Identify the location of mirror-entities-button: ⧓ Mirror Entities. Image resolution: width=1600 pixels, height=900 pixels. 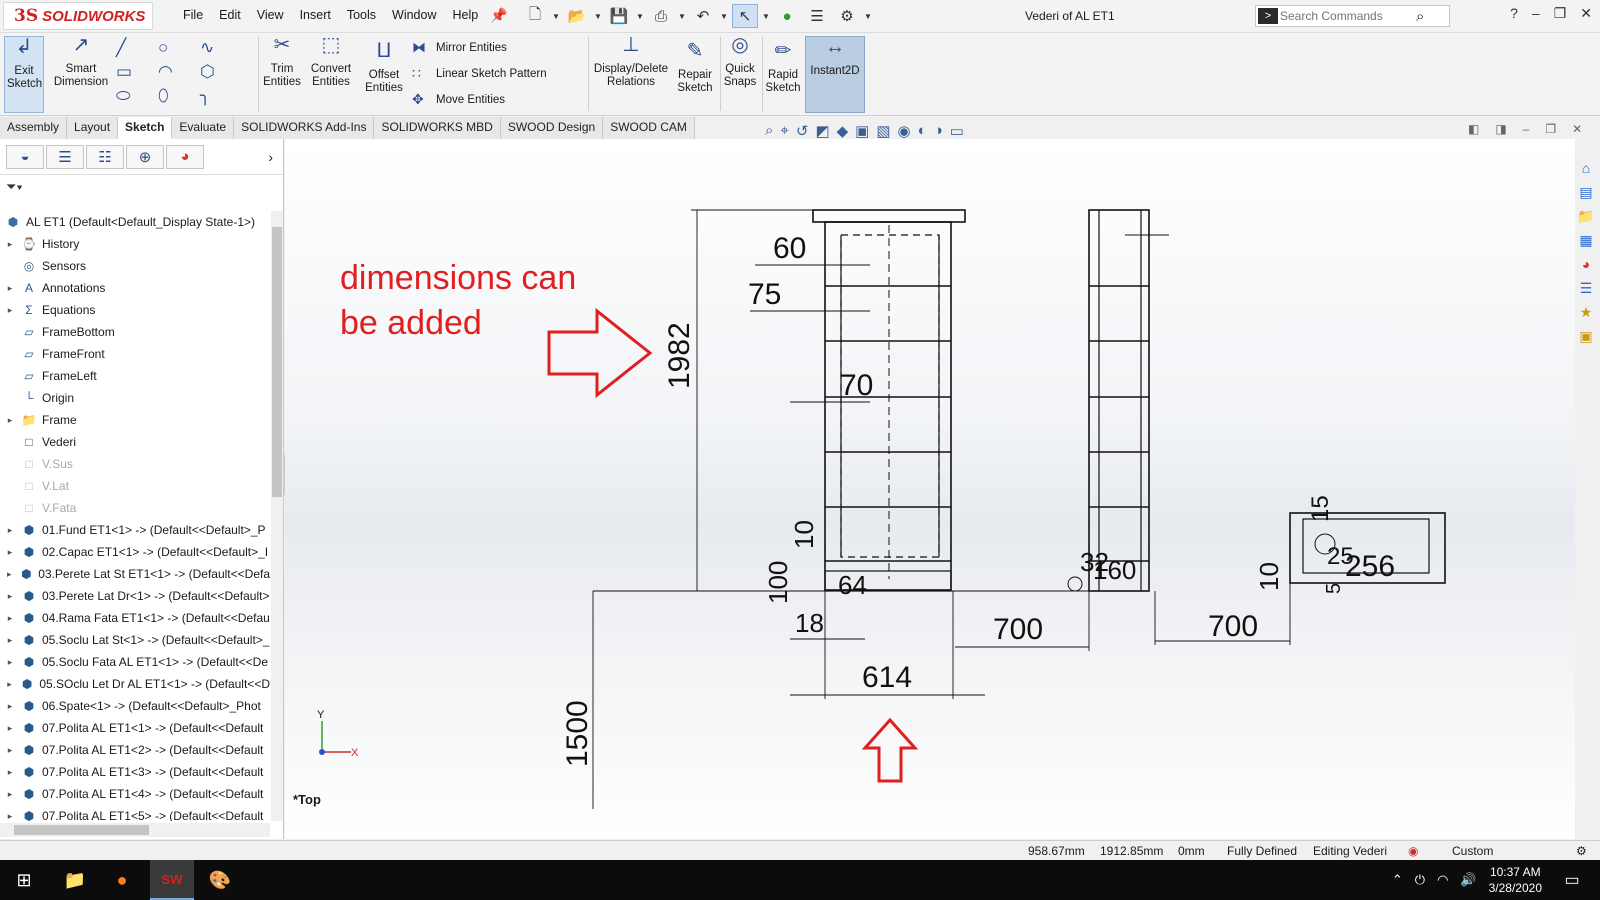
(459, 47).